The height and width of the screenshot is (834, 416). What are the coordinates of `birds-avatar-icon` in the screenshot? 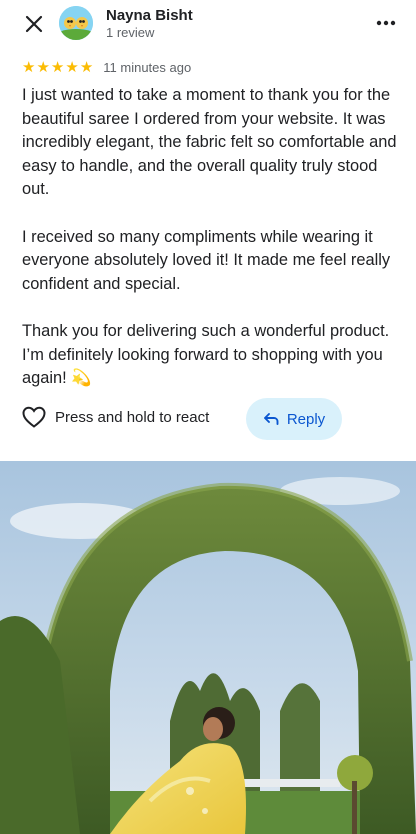 It's located at (76, 23).